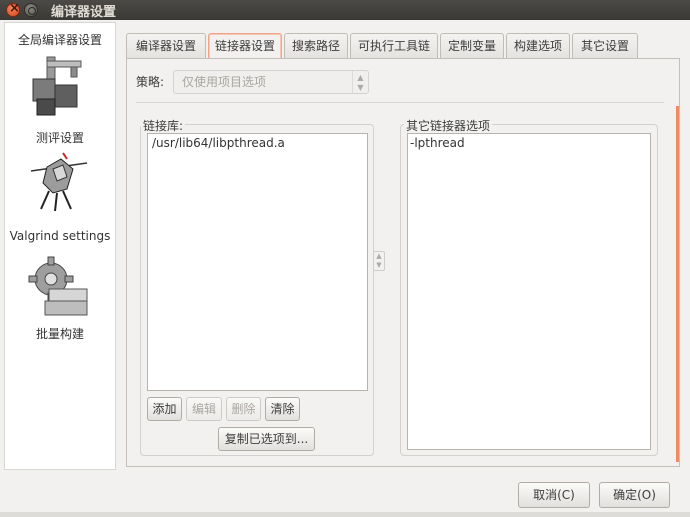  Describe the element at coordinates (13, 9) in the screenshot. I see `window-close-button` at that location.